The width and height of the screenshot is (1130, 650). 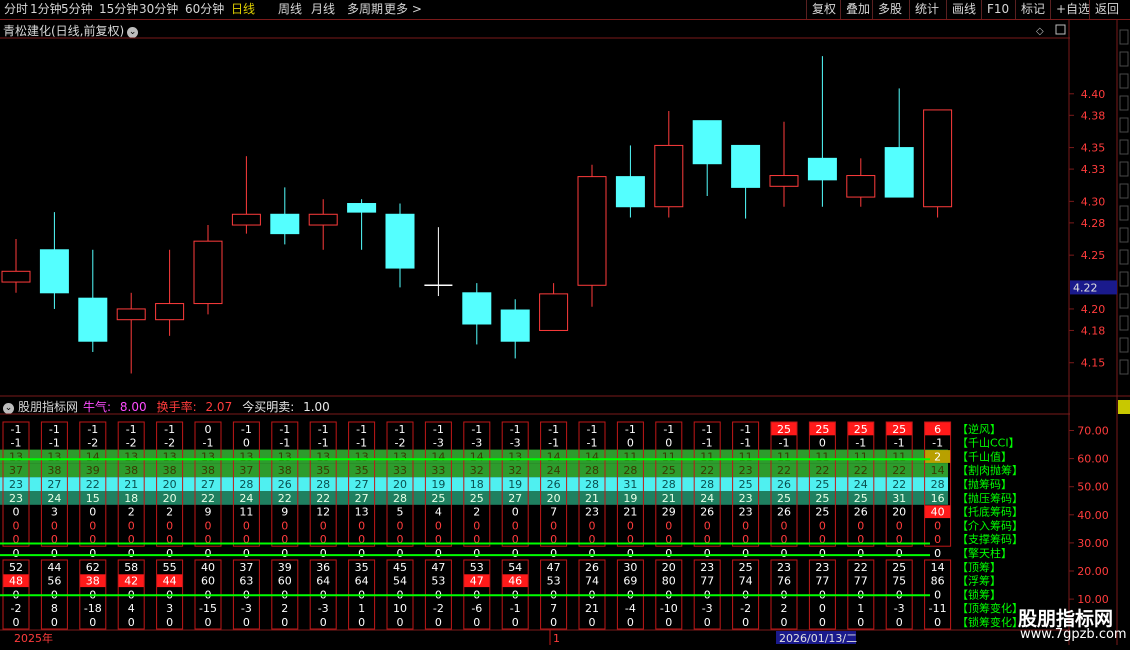 I want to click on indicator-value: 86, so click(x=938, y=581).